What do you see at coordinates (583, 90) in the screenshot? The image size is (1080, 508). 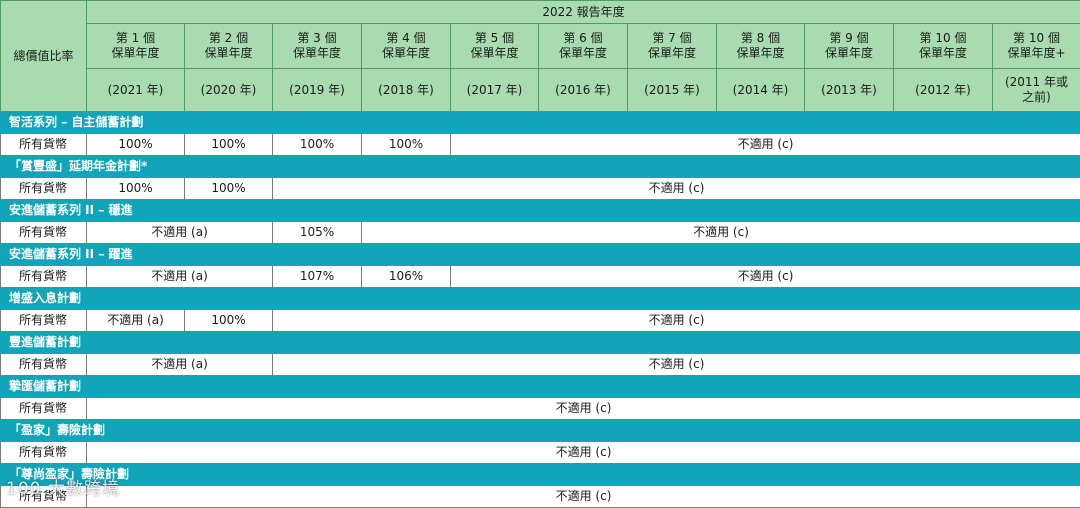 I see `calendar-year-header: (2016 年)` at bounding box center [583, 90].